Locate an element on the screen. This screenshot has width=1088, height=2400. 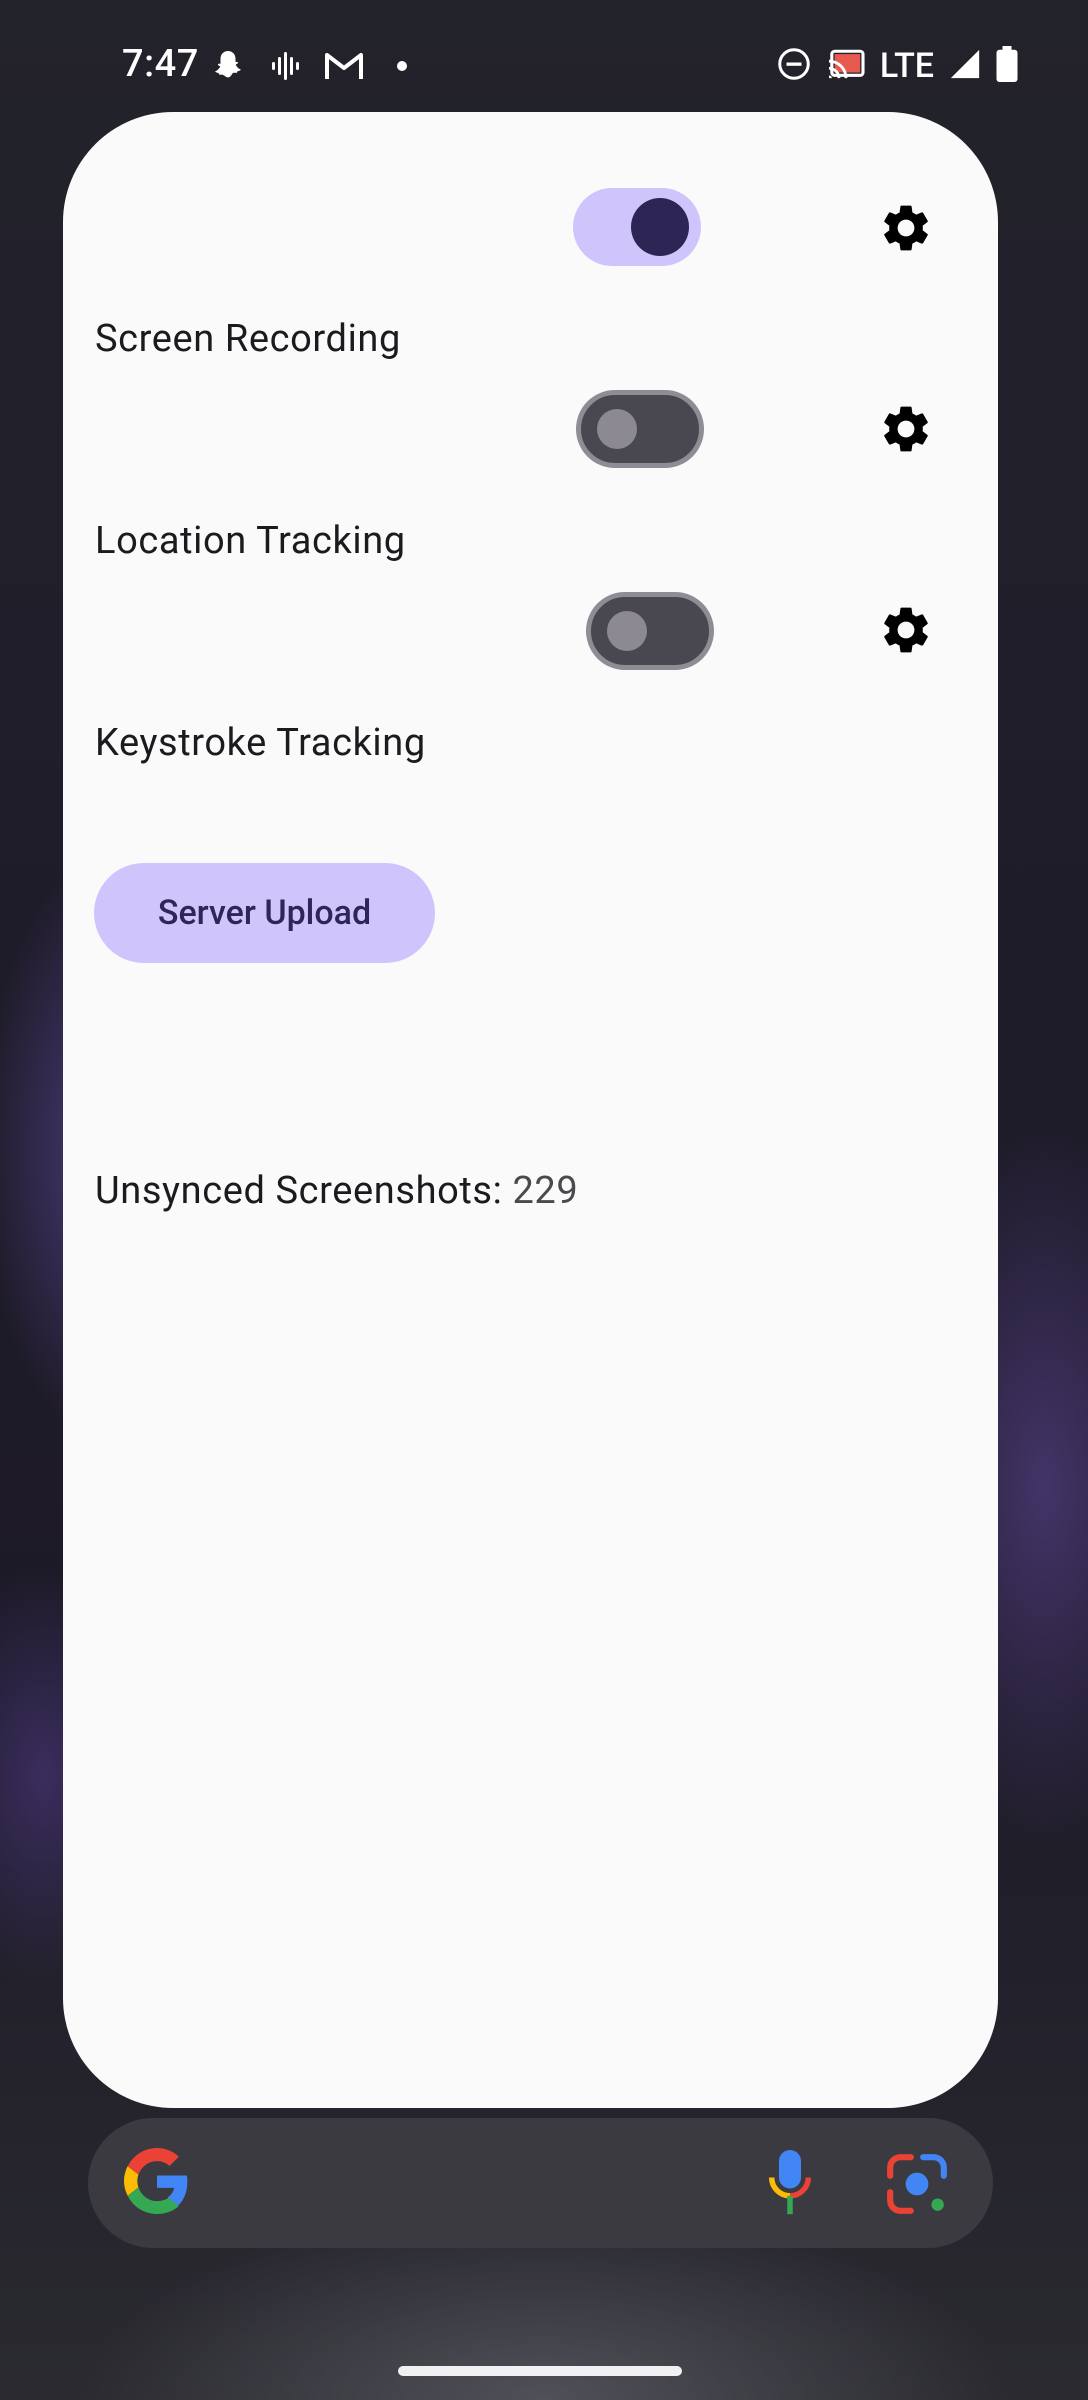
snapchat-icon is located at coordinates (228, 66).